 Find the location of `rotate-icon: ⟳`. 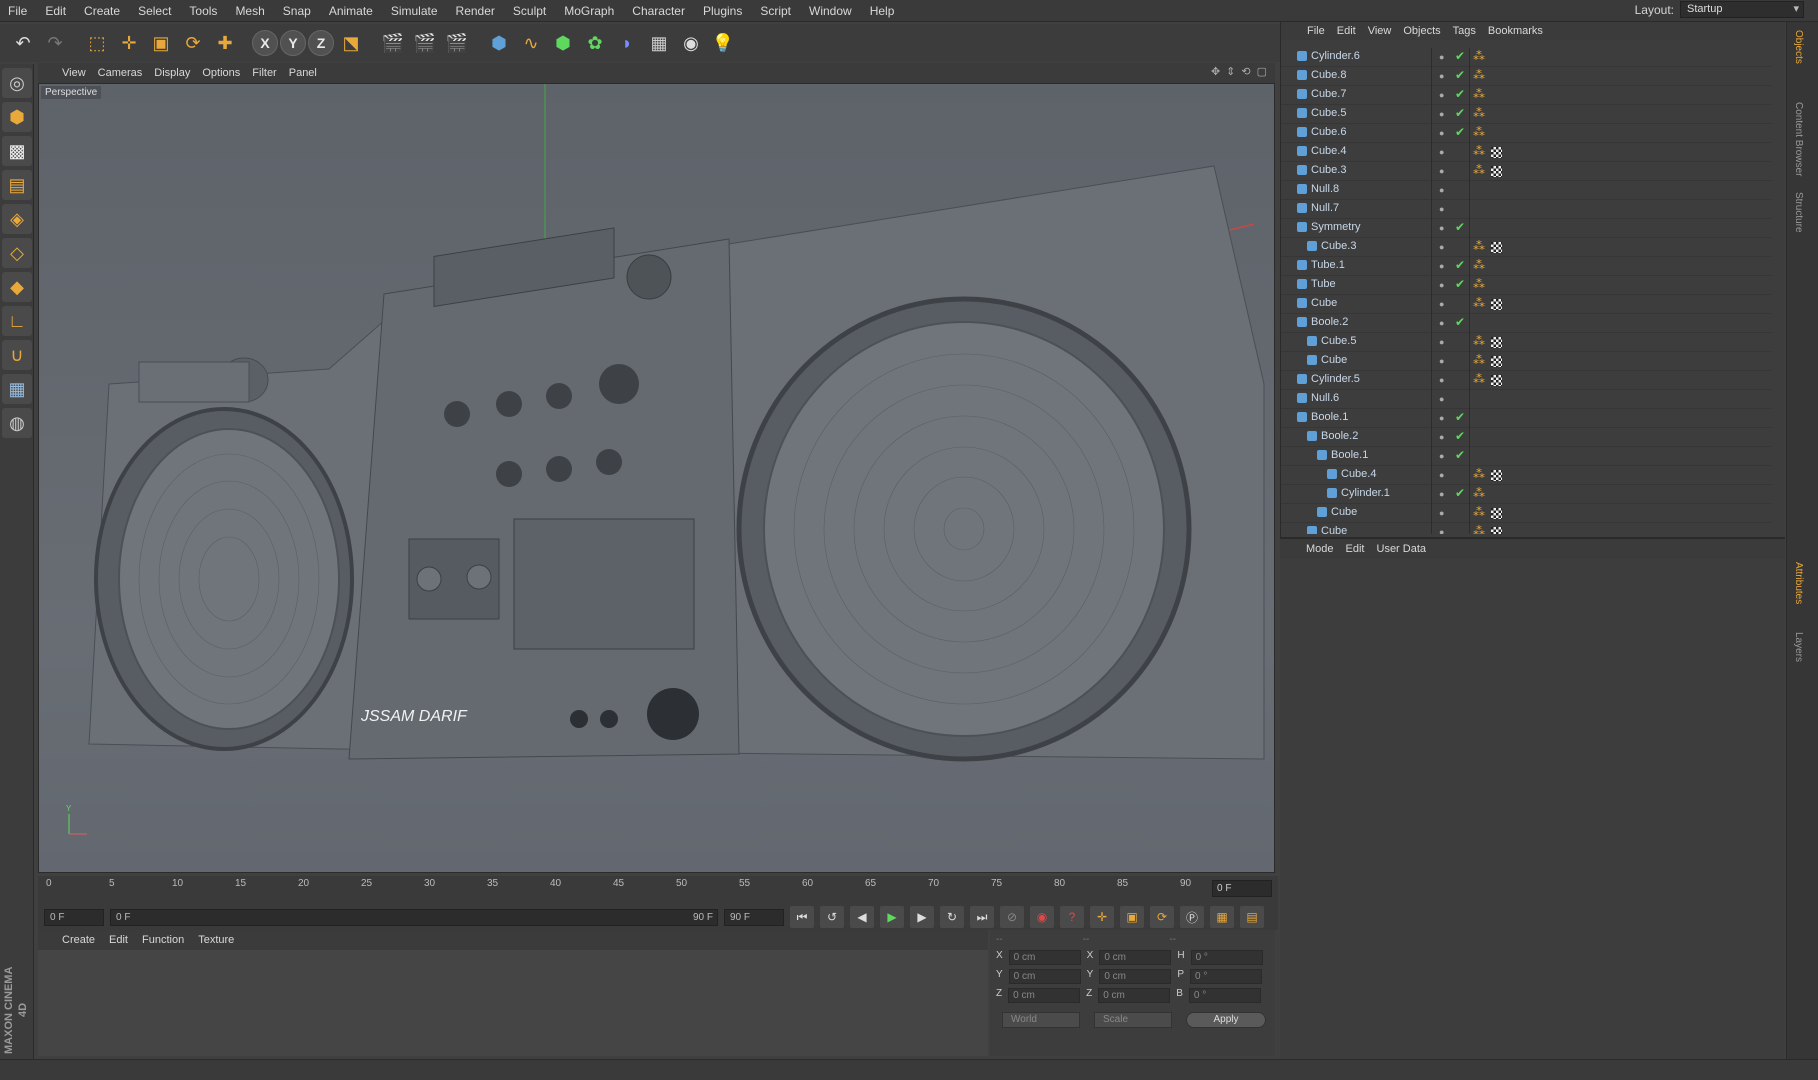

rotate-icon: ⟳ is located at coordinates (193, 43).